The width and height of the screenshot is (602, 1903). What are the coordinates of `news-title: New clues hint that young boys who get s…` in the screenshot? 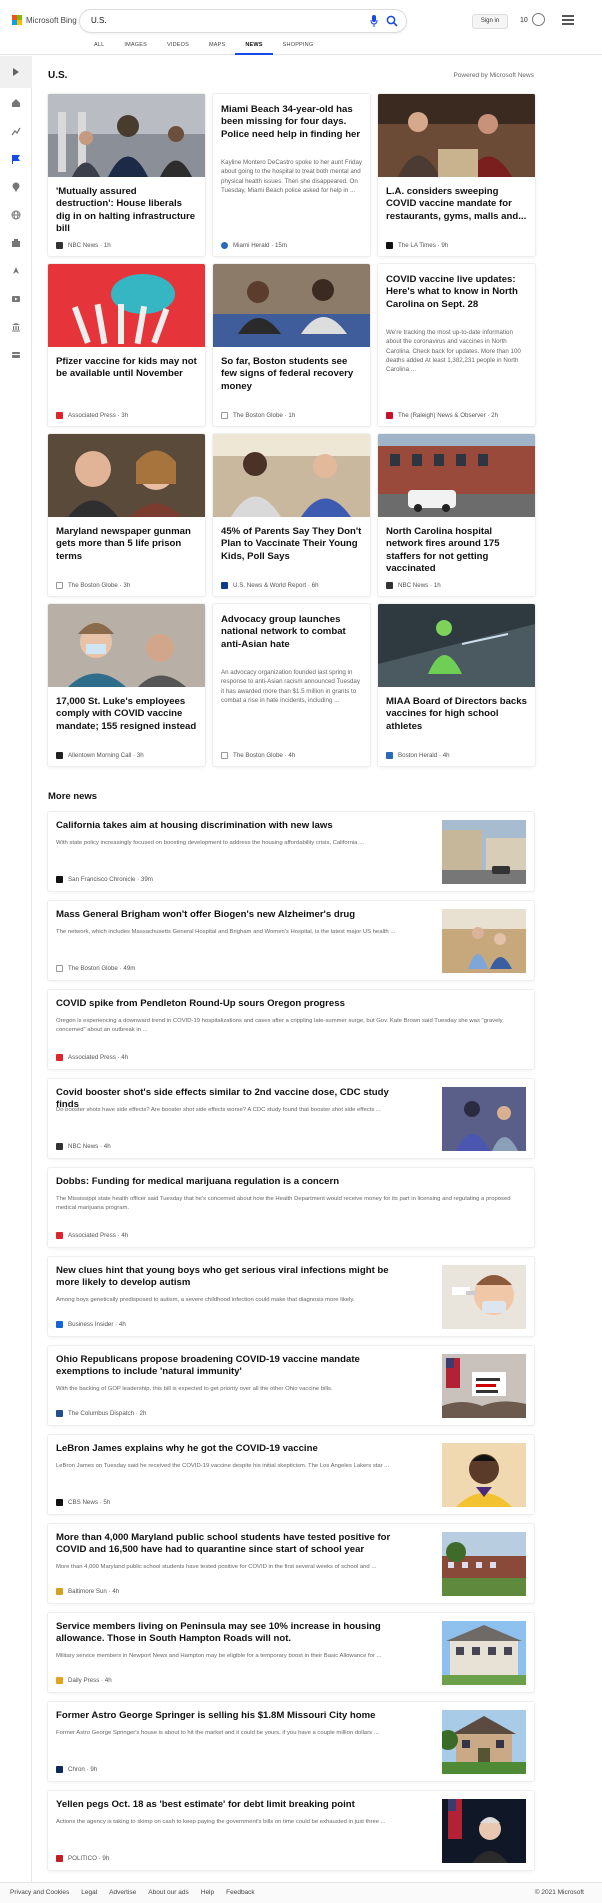 It's located at (231, 1277).